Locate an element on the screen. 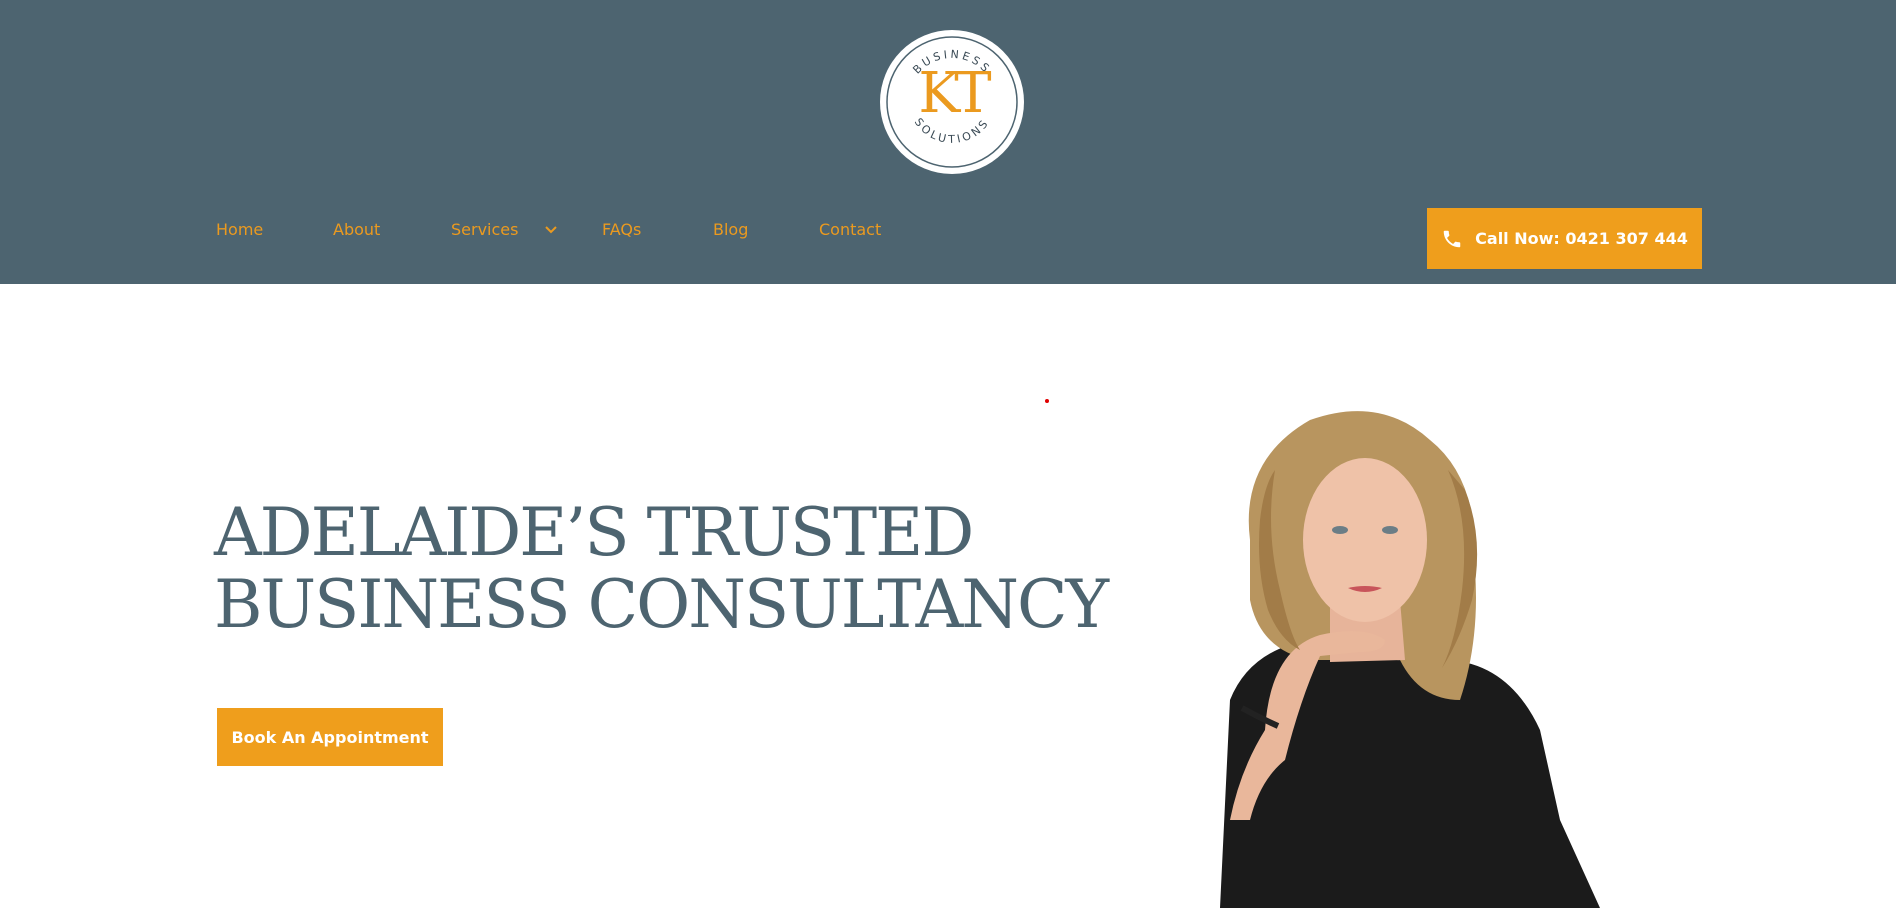 The height and width of the screenshot is (908, 1896). book-appointment-button: Book An Appointment is located at coordinates (330, 737).